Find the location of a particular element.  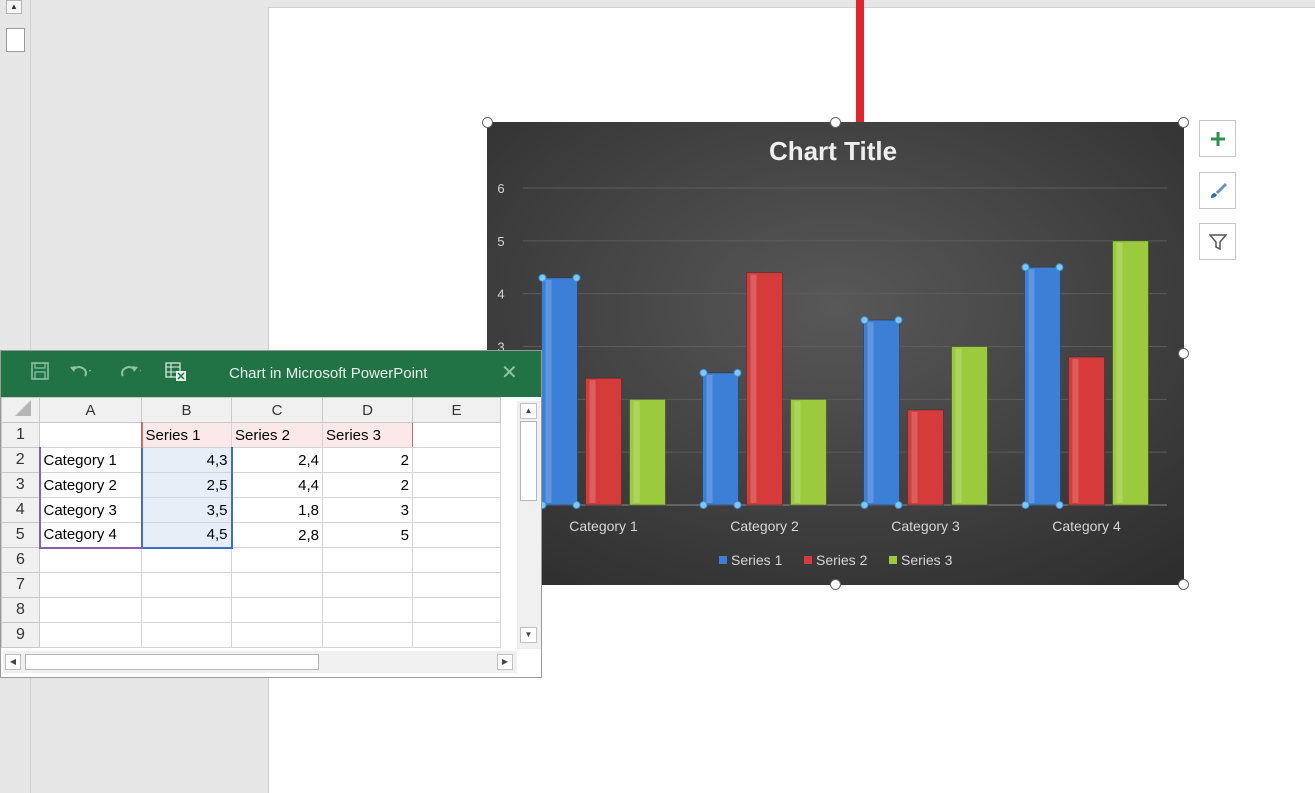

cell-c8 is located at coordinates (277, 610).